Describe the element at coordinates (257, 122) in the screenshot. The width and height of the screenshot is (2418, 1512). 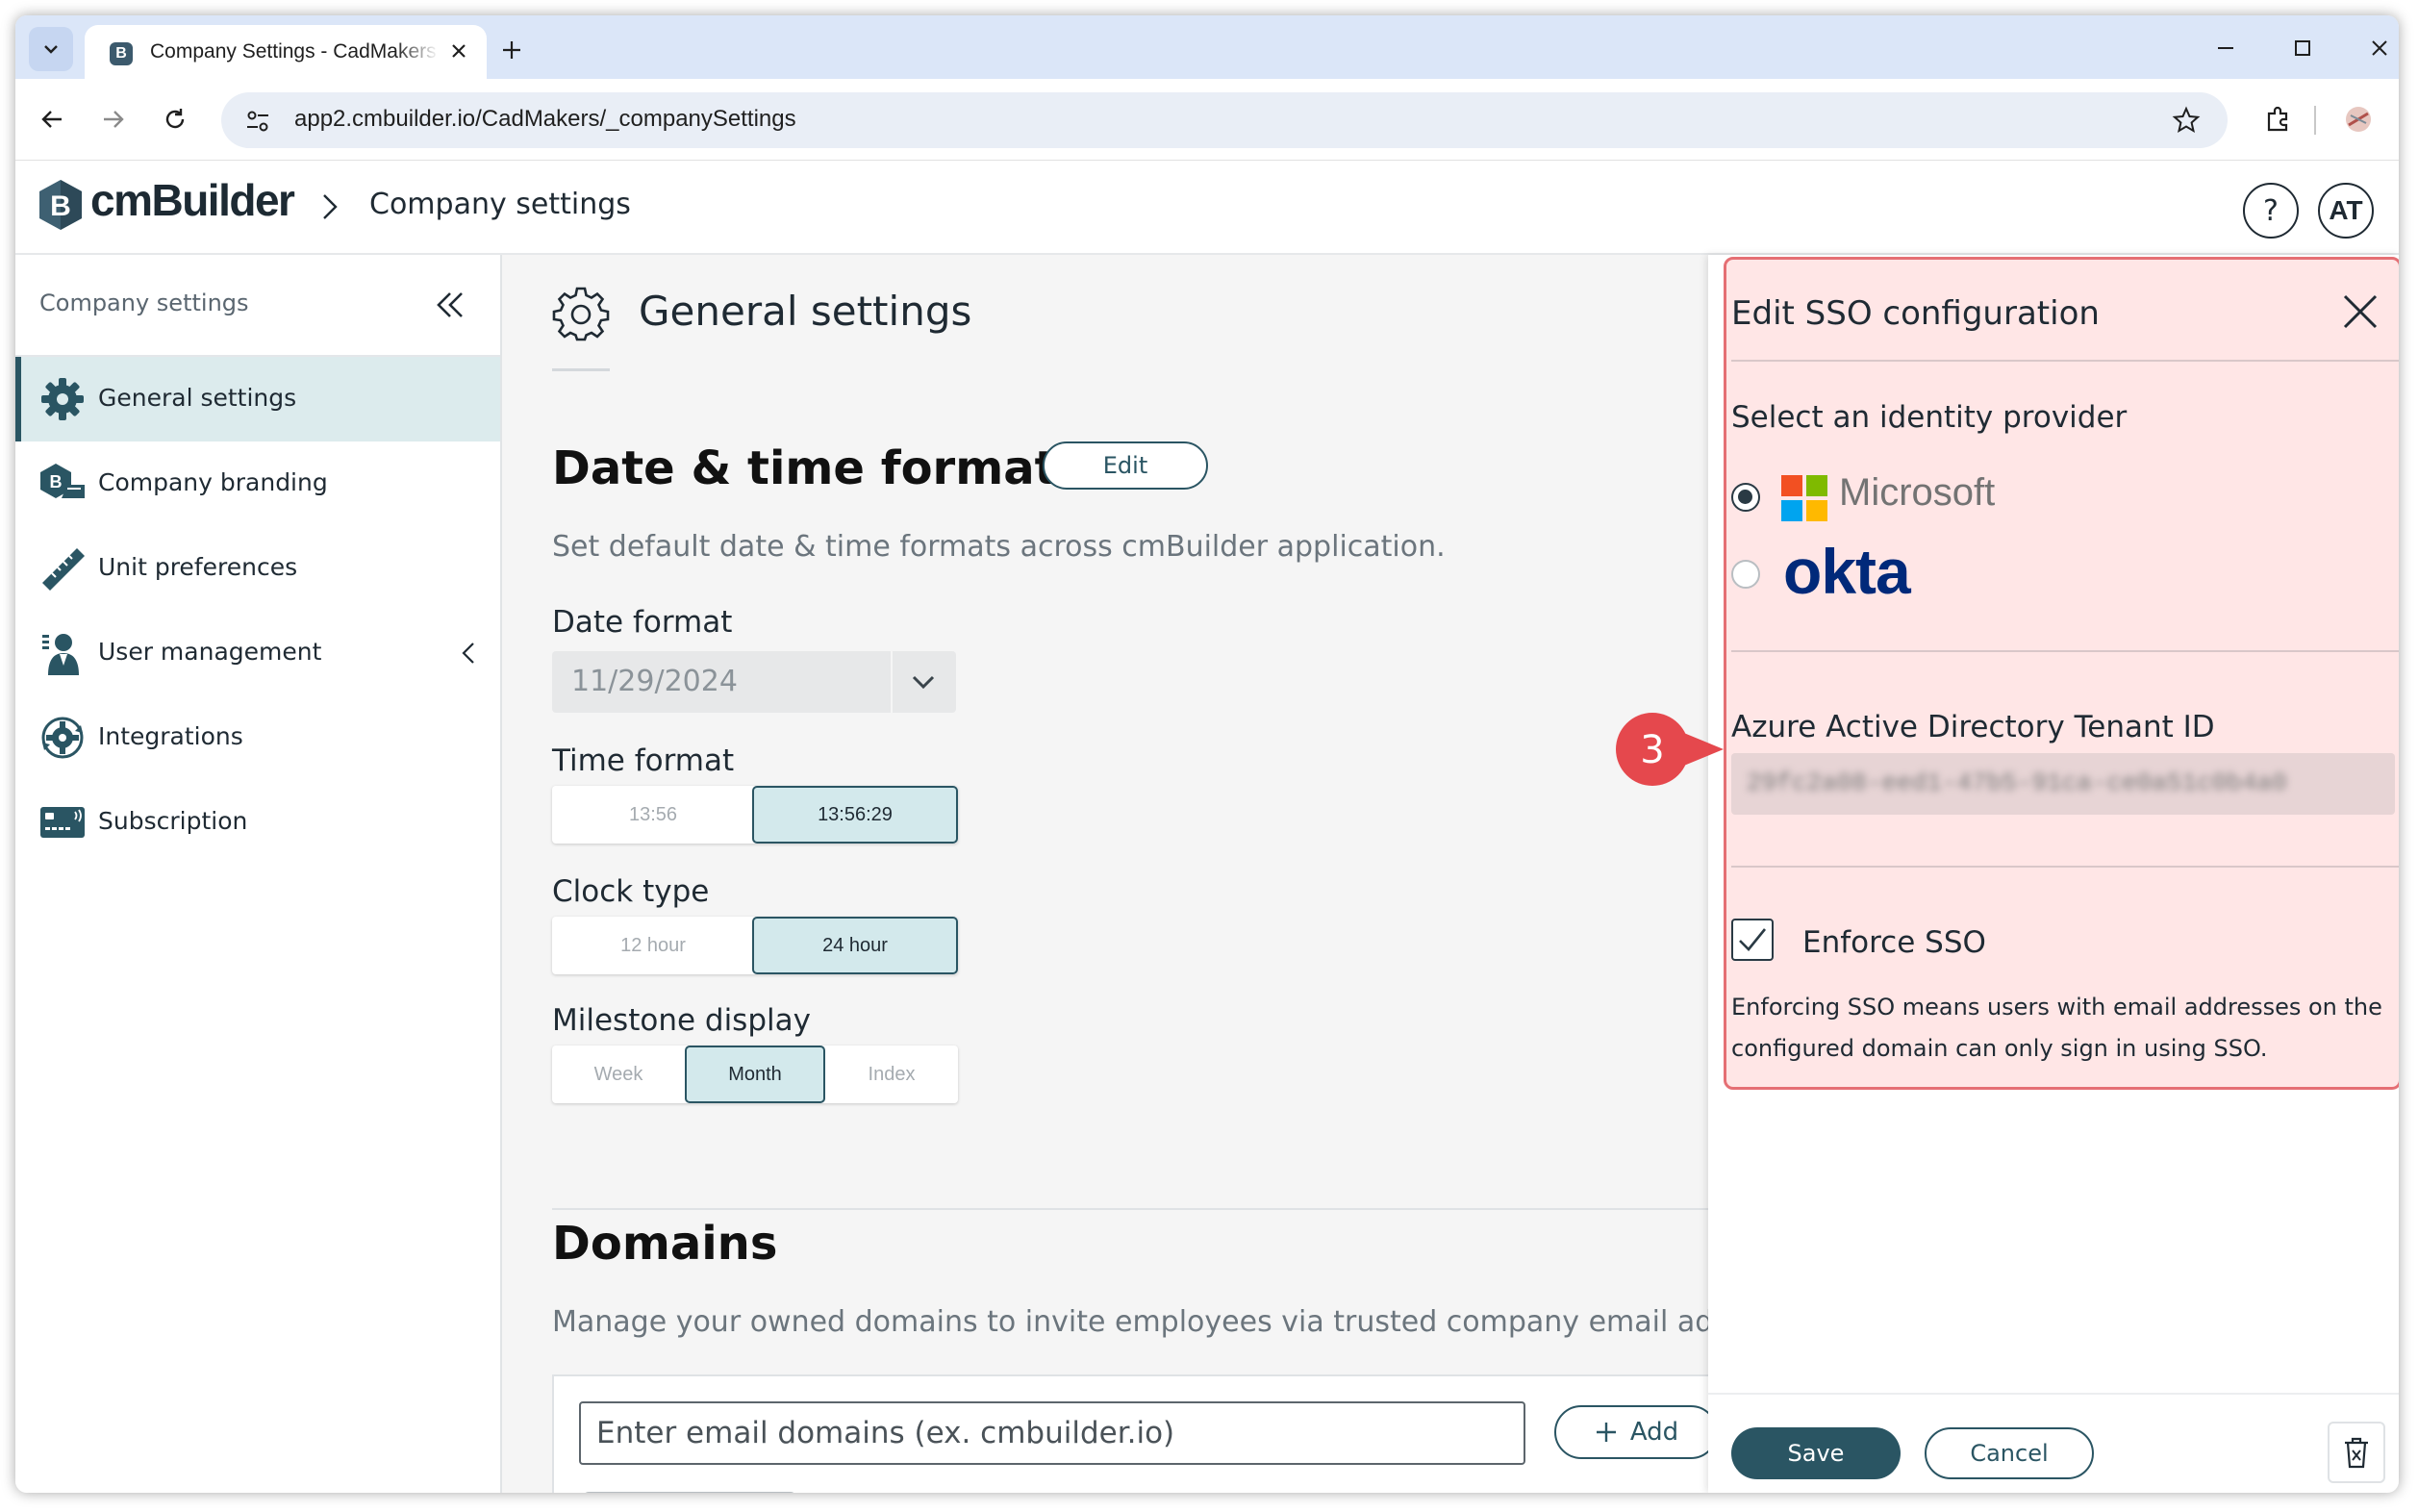
I see `site-info-icon` at that location.